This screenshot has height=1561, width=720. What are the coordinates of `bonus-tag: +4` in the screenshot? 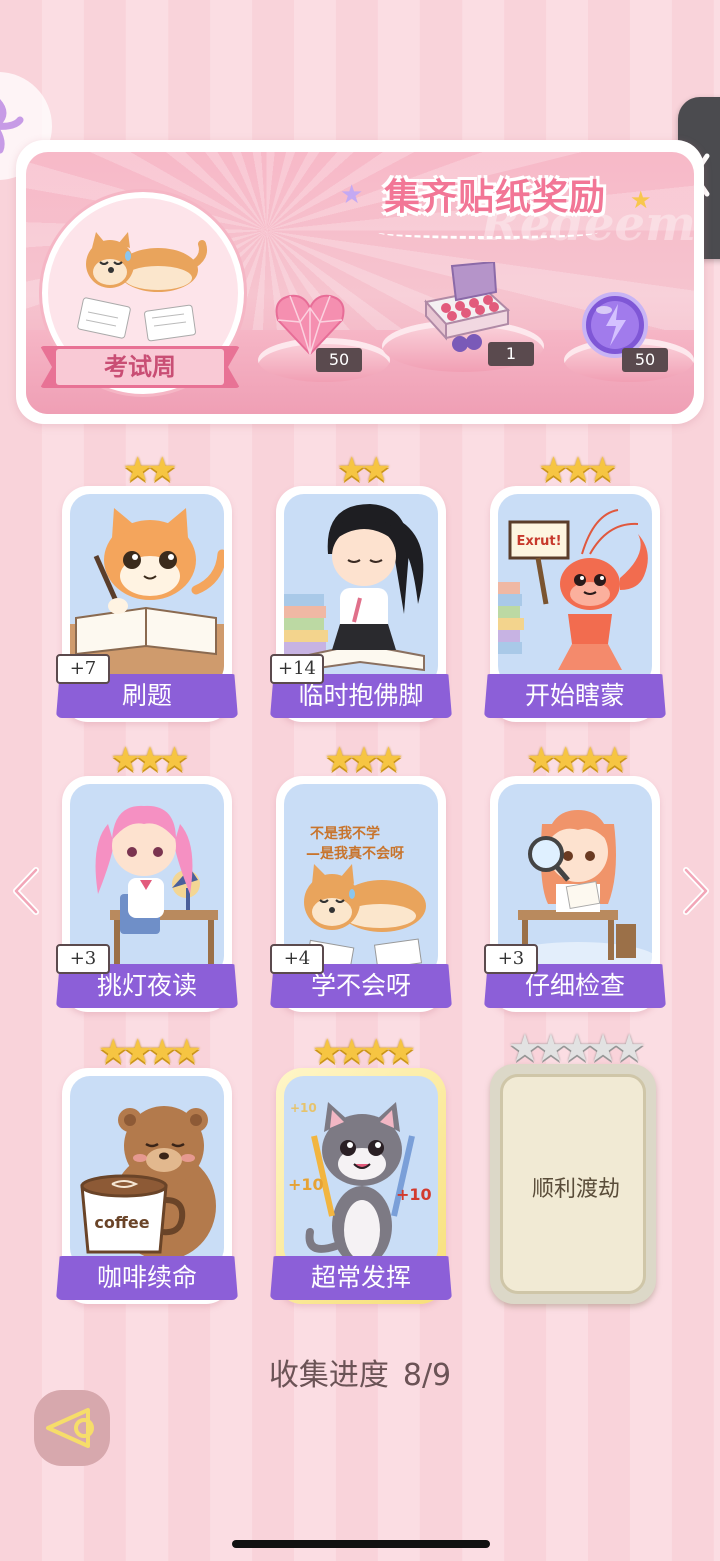 It's located at (297, 959).